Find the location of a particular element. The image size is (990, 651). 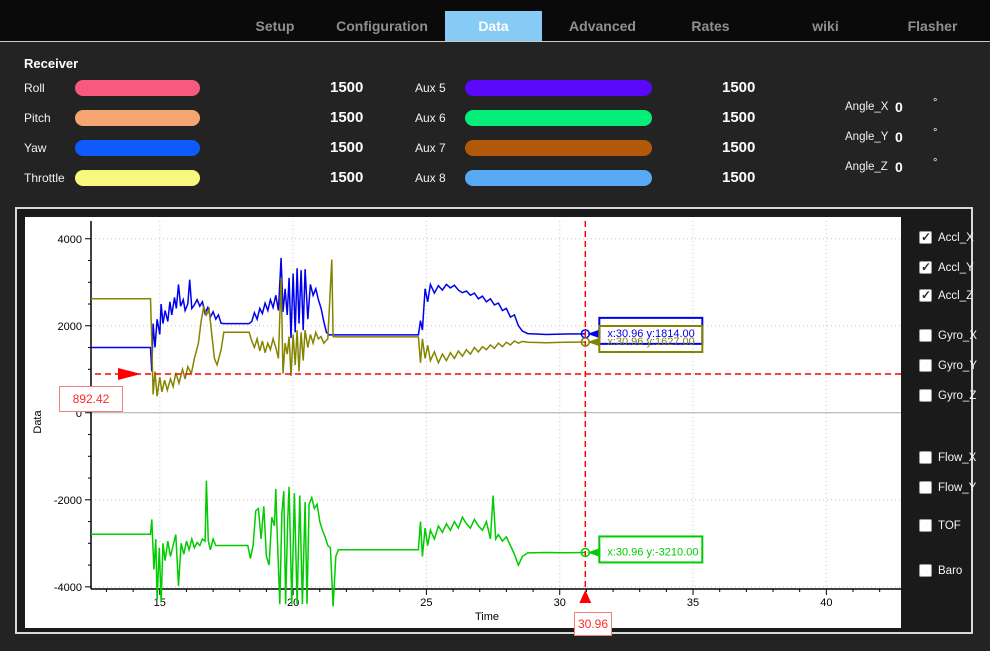

tab-configuration: Configuration is located at coordinates (382, 26).